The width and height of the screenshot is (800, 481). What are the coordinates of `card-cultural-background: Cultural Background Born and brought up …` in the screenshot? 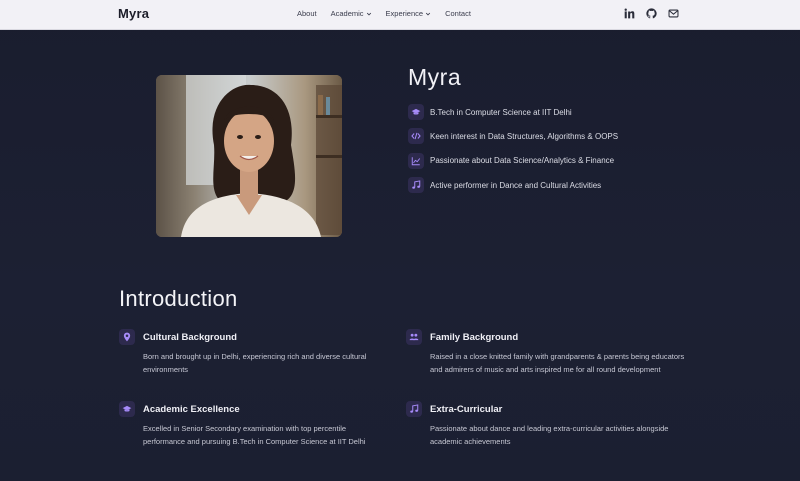 It's located at (249, 352).